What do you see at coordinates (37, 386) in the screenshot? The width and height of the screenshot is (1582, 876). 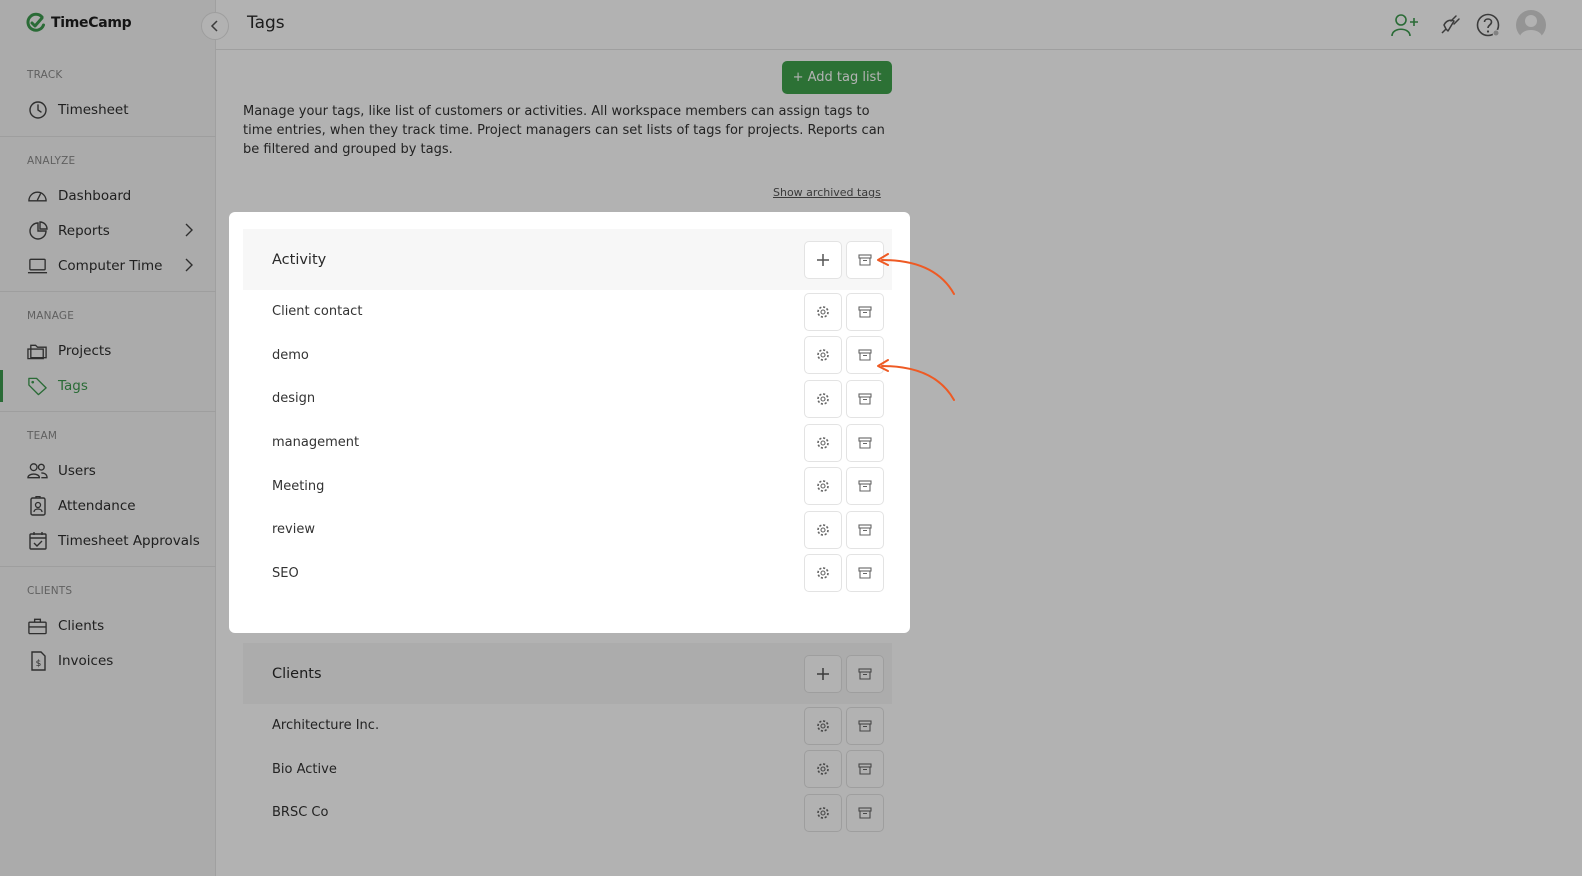 I see `tag-icon` at bounding box center [37, 386].